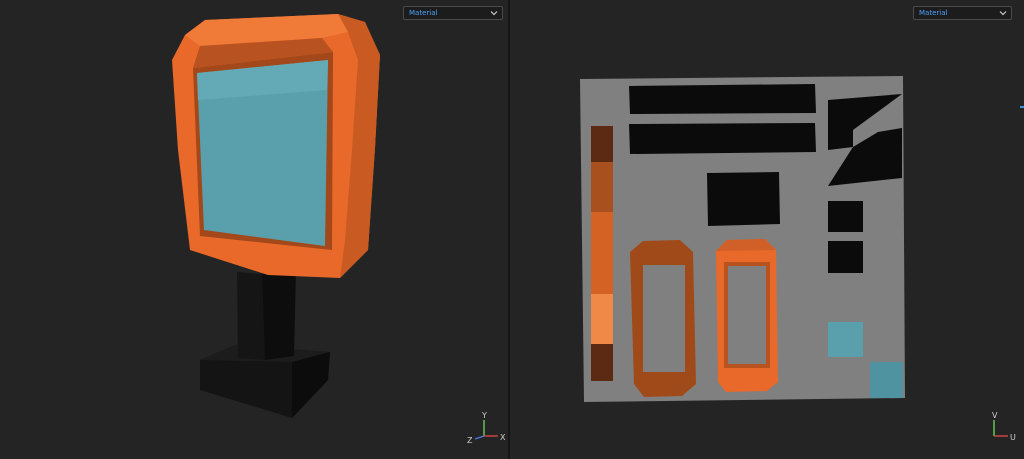 The image size is (1024, 459). Describe the element at coordinates (1013, 437) in the screenshot. I see `u-axis-label: U` at that location.